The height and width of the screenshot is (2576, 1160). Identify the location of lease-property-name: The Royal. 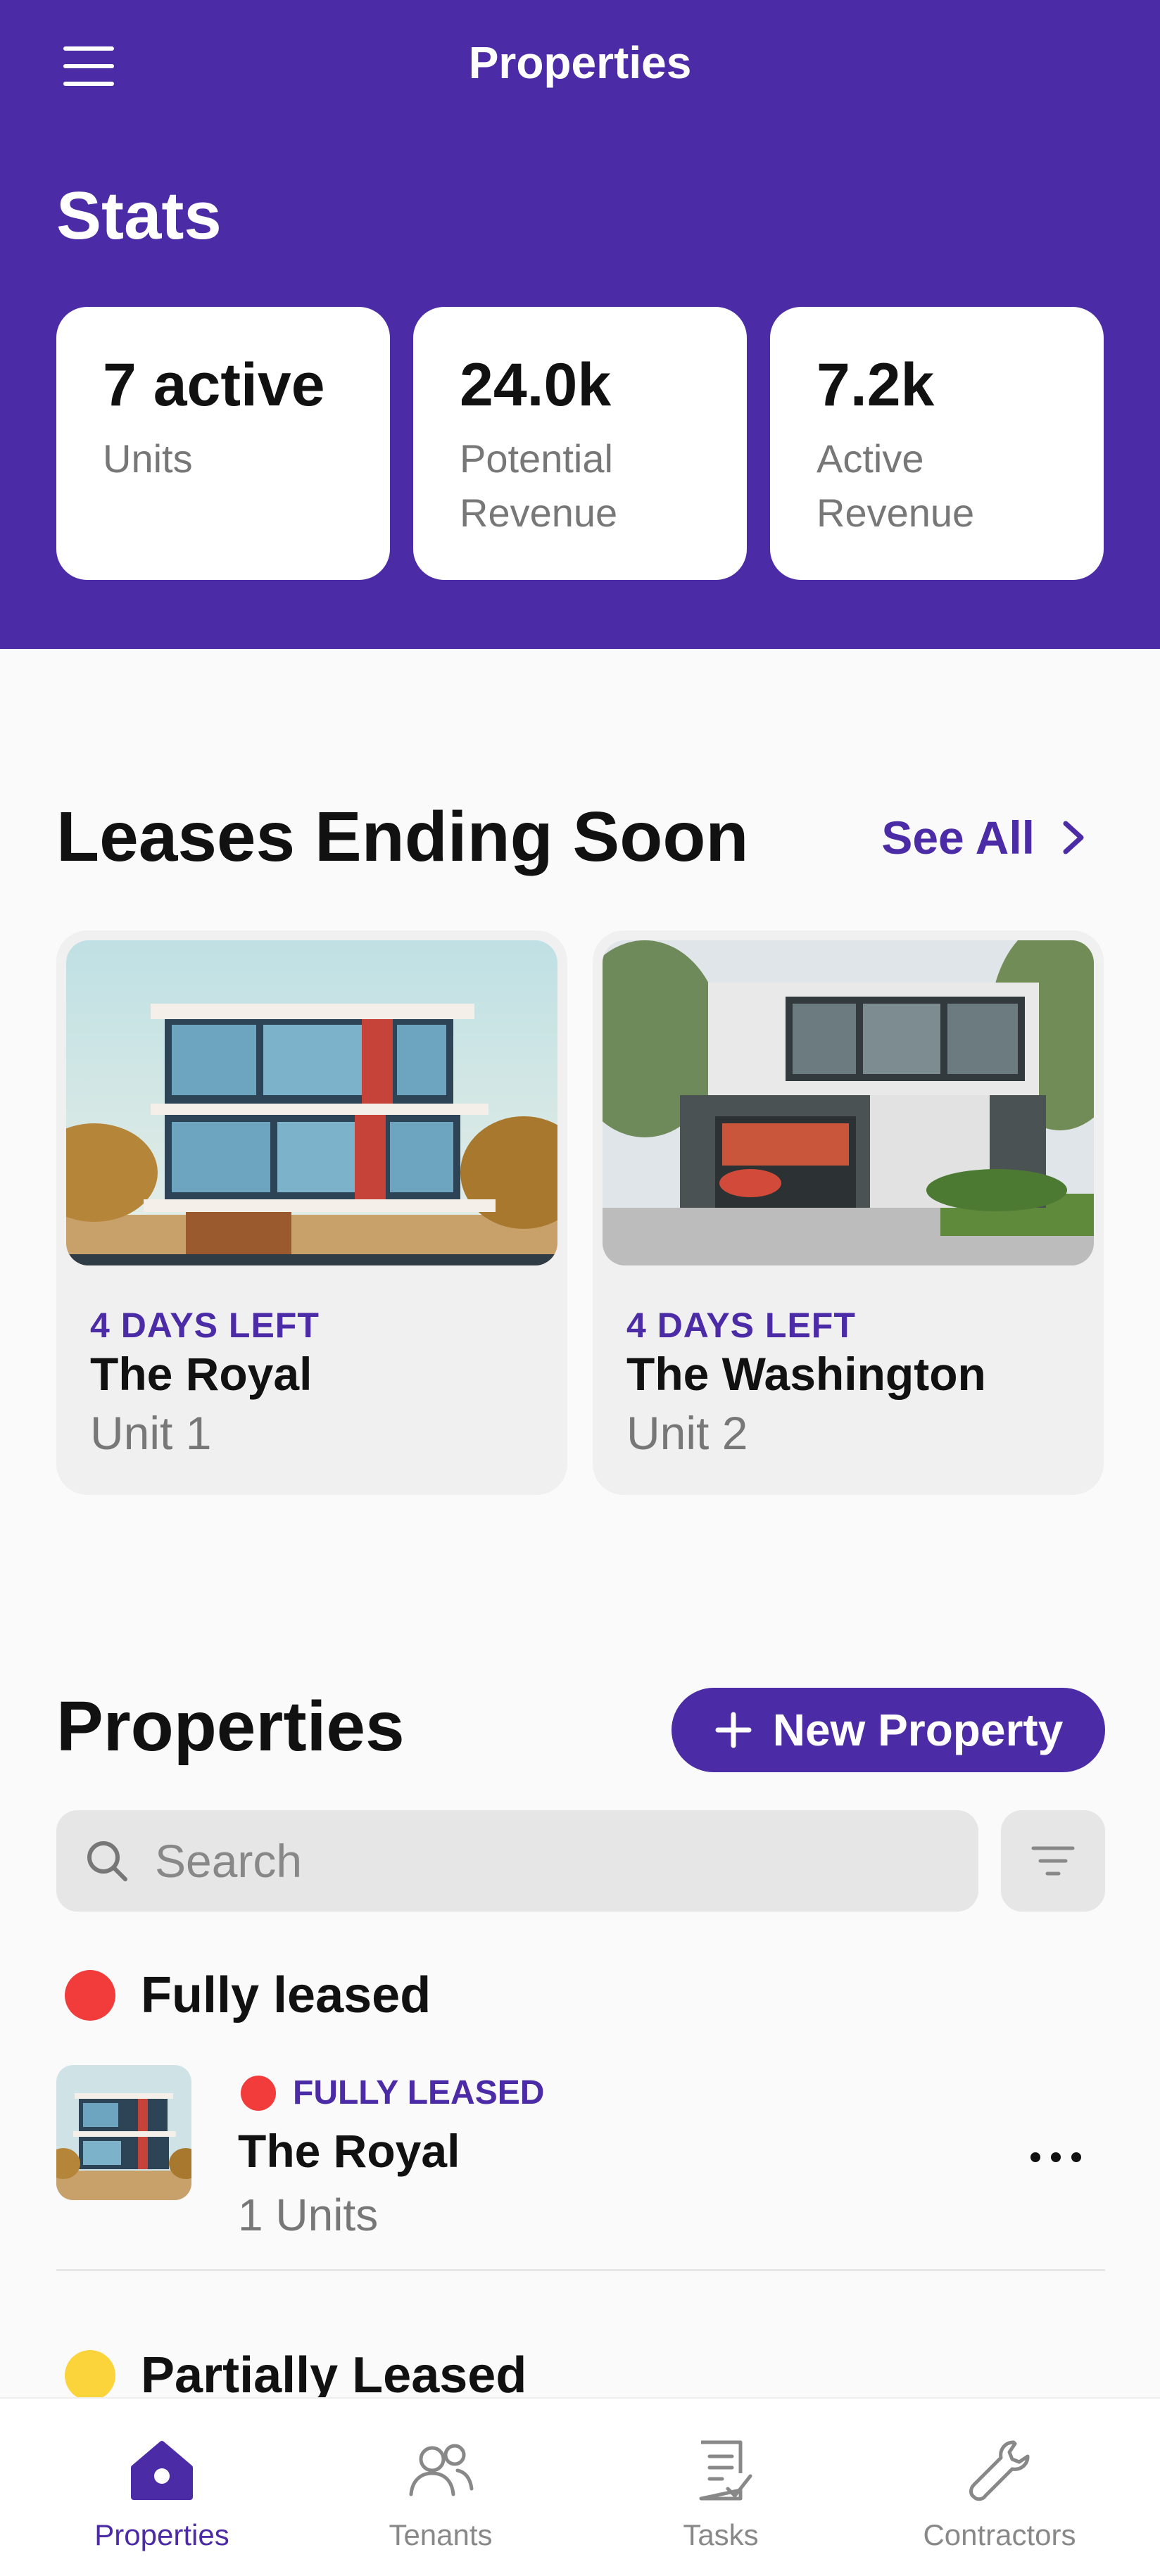
(201, 1374).